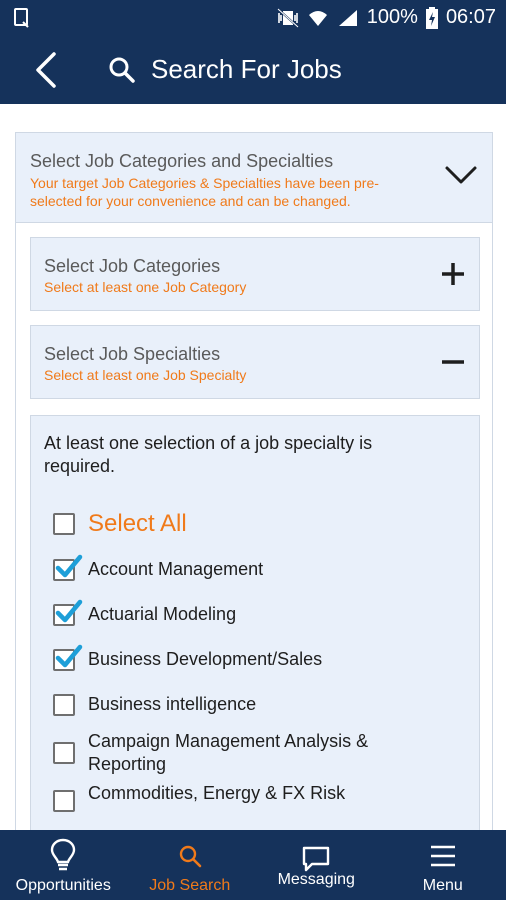  I want to click on specialty-label: Account Management, so click(176, 569).